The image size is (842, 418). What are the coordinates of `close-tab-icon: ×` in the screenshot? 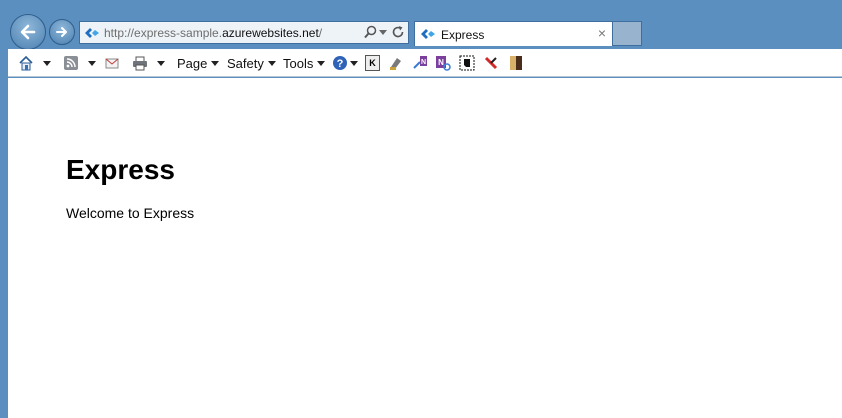 It's located at (602, 33).